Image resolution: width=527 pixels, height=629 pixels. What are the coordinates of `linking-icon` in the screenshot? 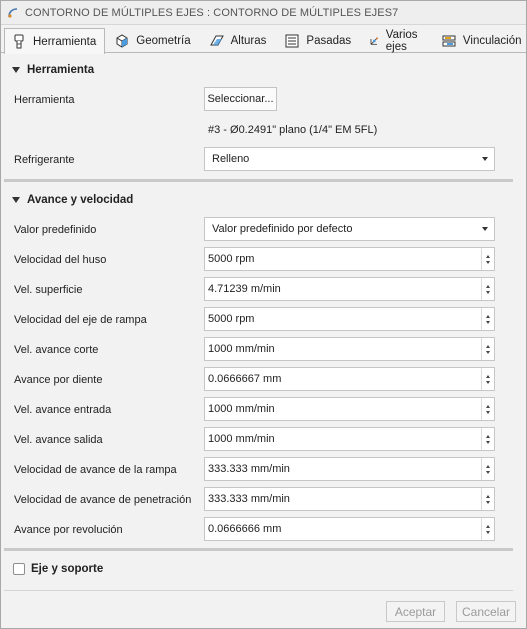 It's located at (449, 40).